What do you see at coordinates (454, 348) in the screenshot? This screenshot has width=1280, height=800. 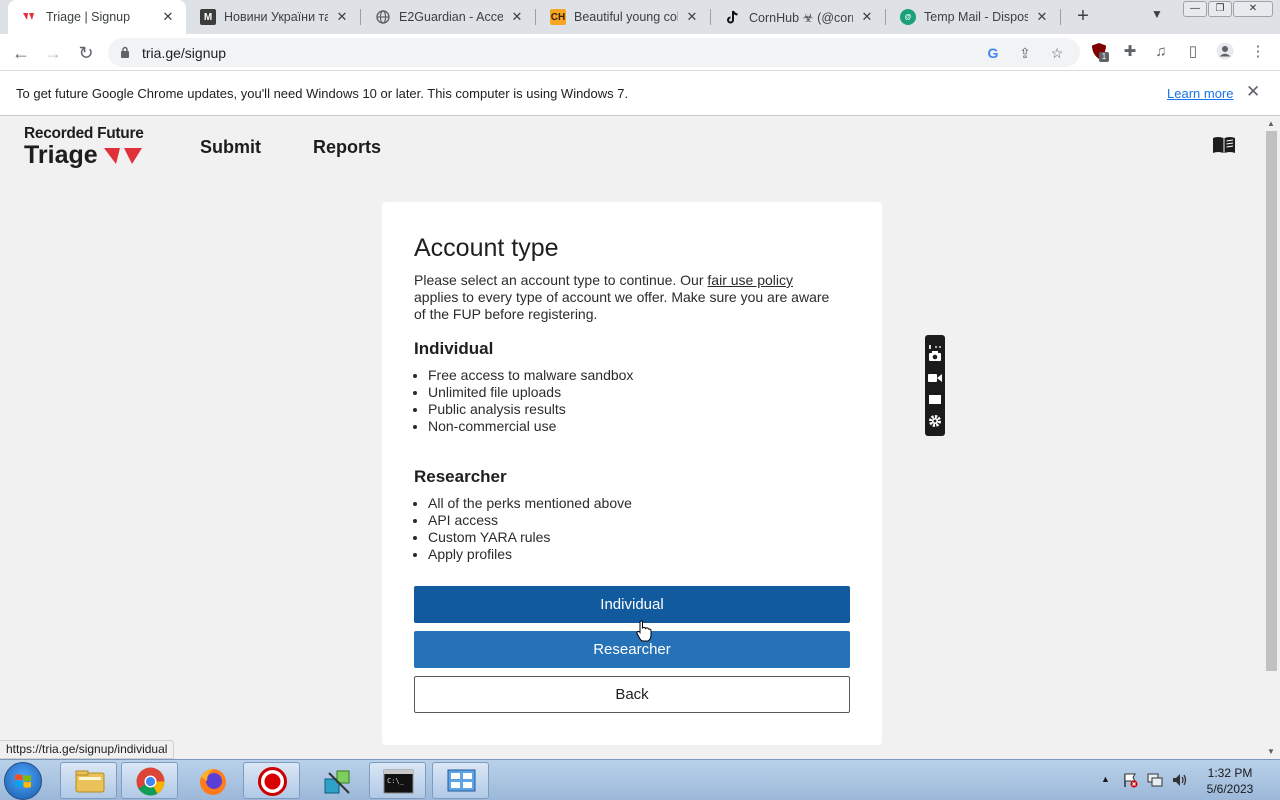 I see `individual-heading: Individual` at bounding box center [454, 348].